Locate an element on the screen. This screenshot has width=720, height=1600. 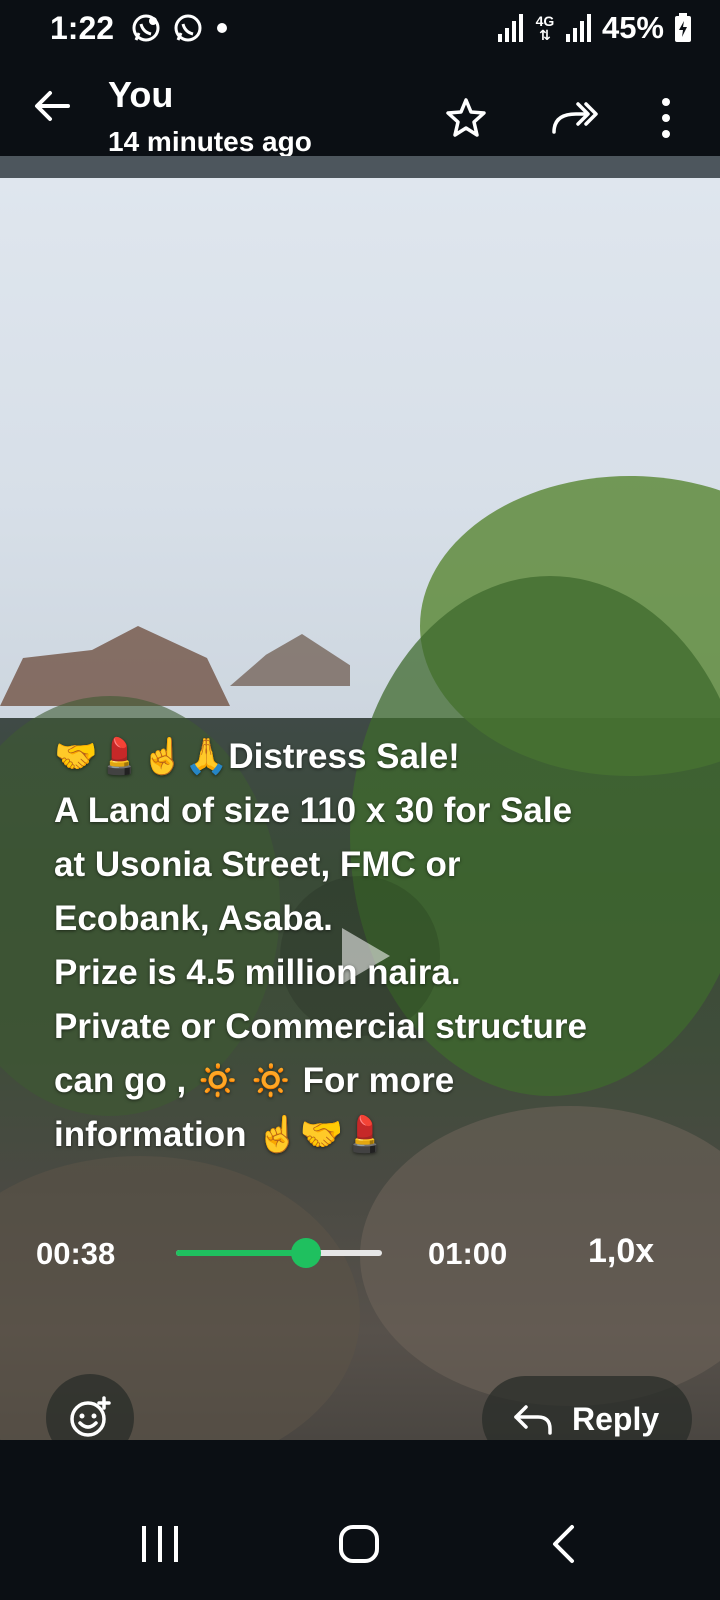
network-label: 4G is located at coordinates (545, 21).